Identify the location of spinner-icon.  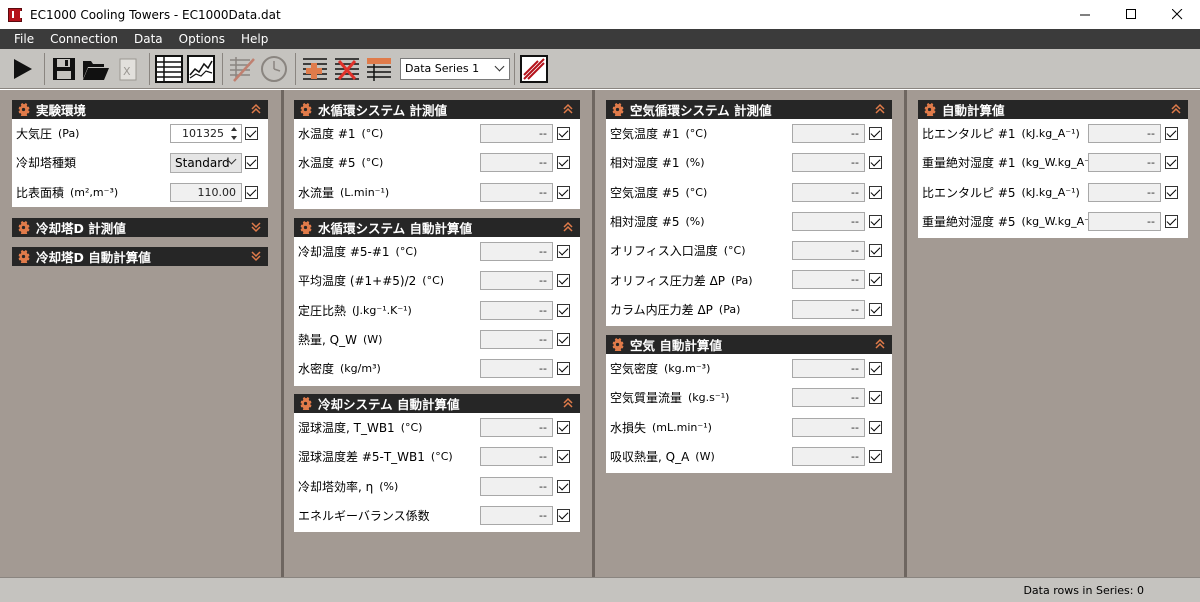
(234, 133).